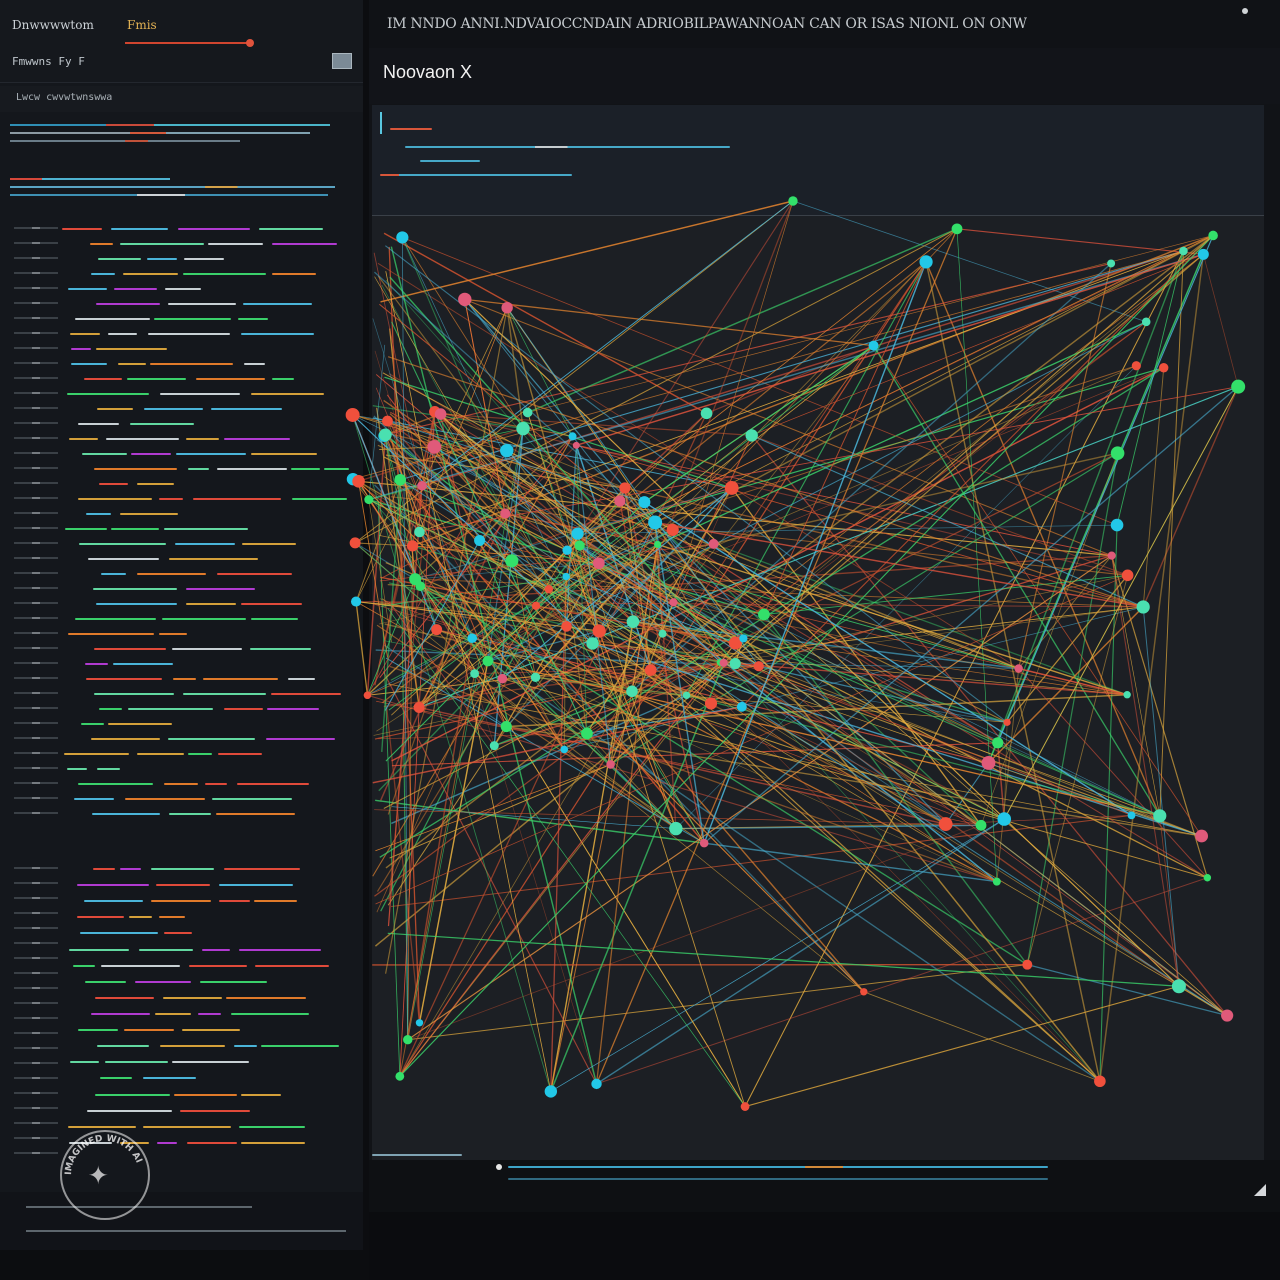 The height and width of the screenshot is (1280, 1280). What do you see at coordinates (1260, 1190) in the screenshot?
I see `resize-grip-icon` at bounding box center [1260, 1190].